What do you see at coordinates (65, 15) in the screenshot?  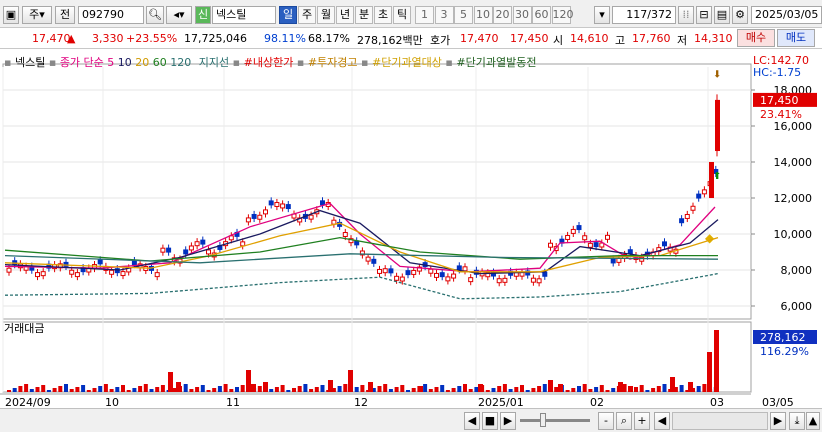 I see `type-select: 전` at bounding box center [65, 15].